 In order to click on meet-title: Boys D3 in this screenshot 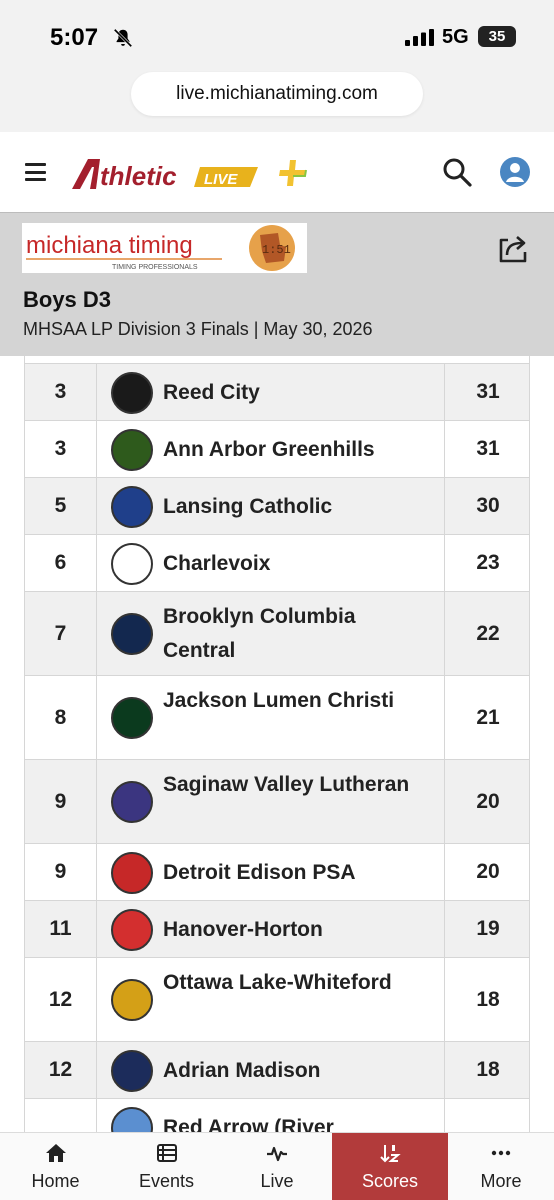, I will do `click(67, 299)`.